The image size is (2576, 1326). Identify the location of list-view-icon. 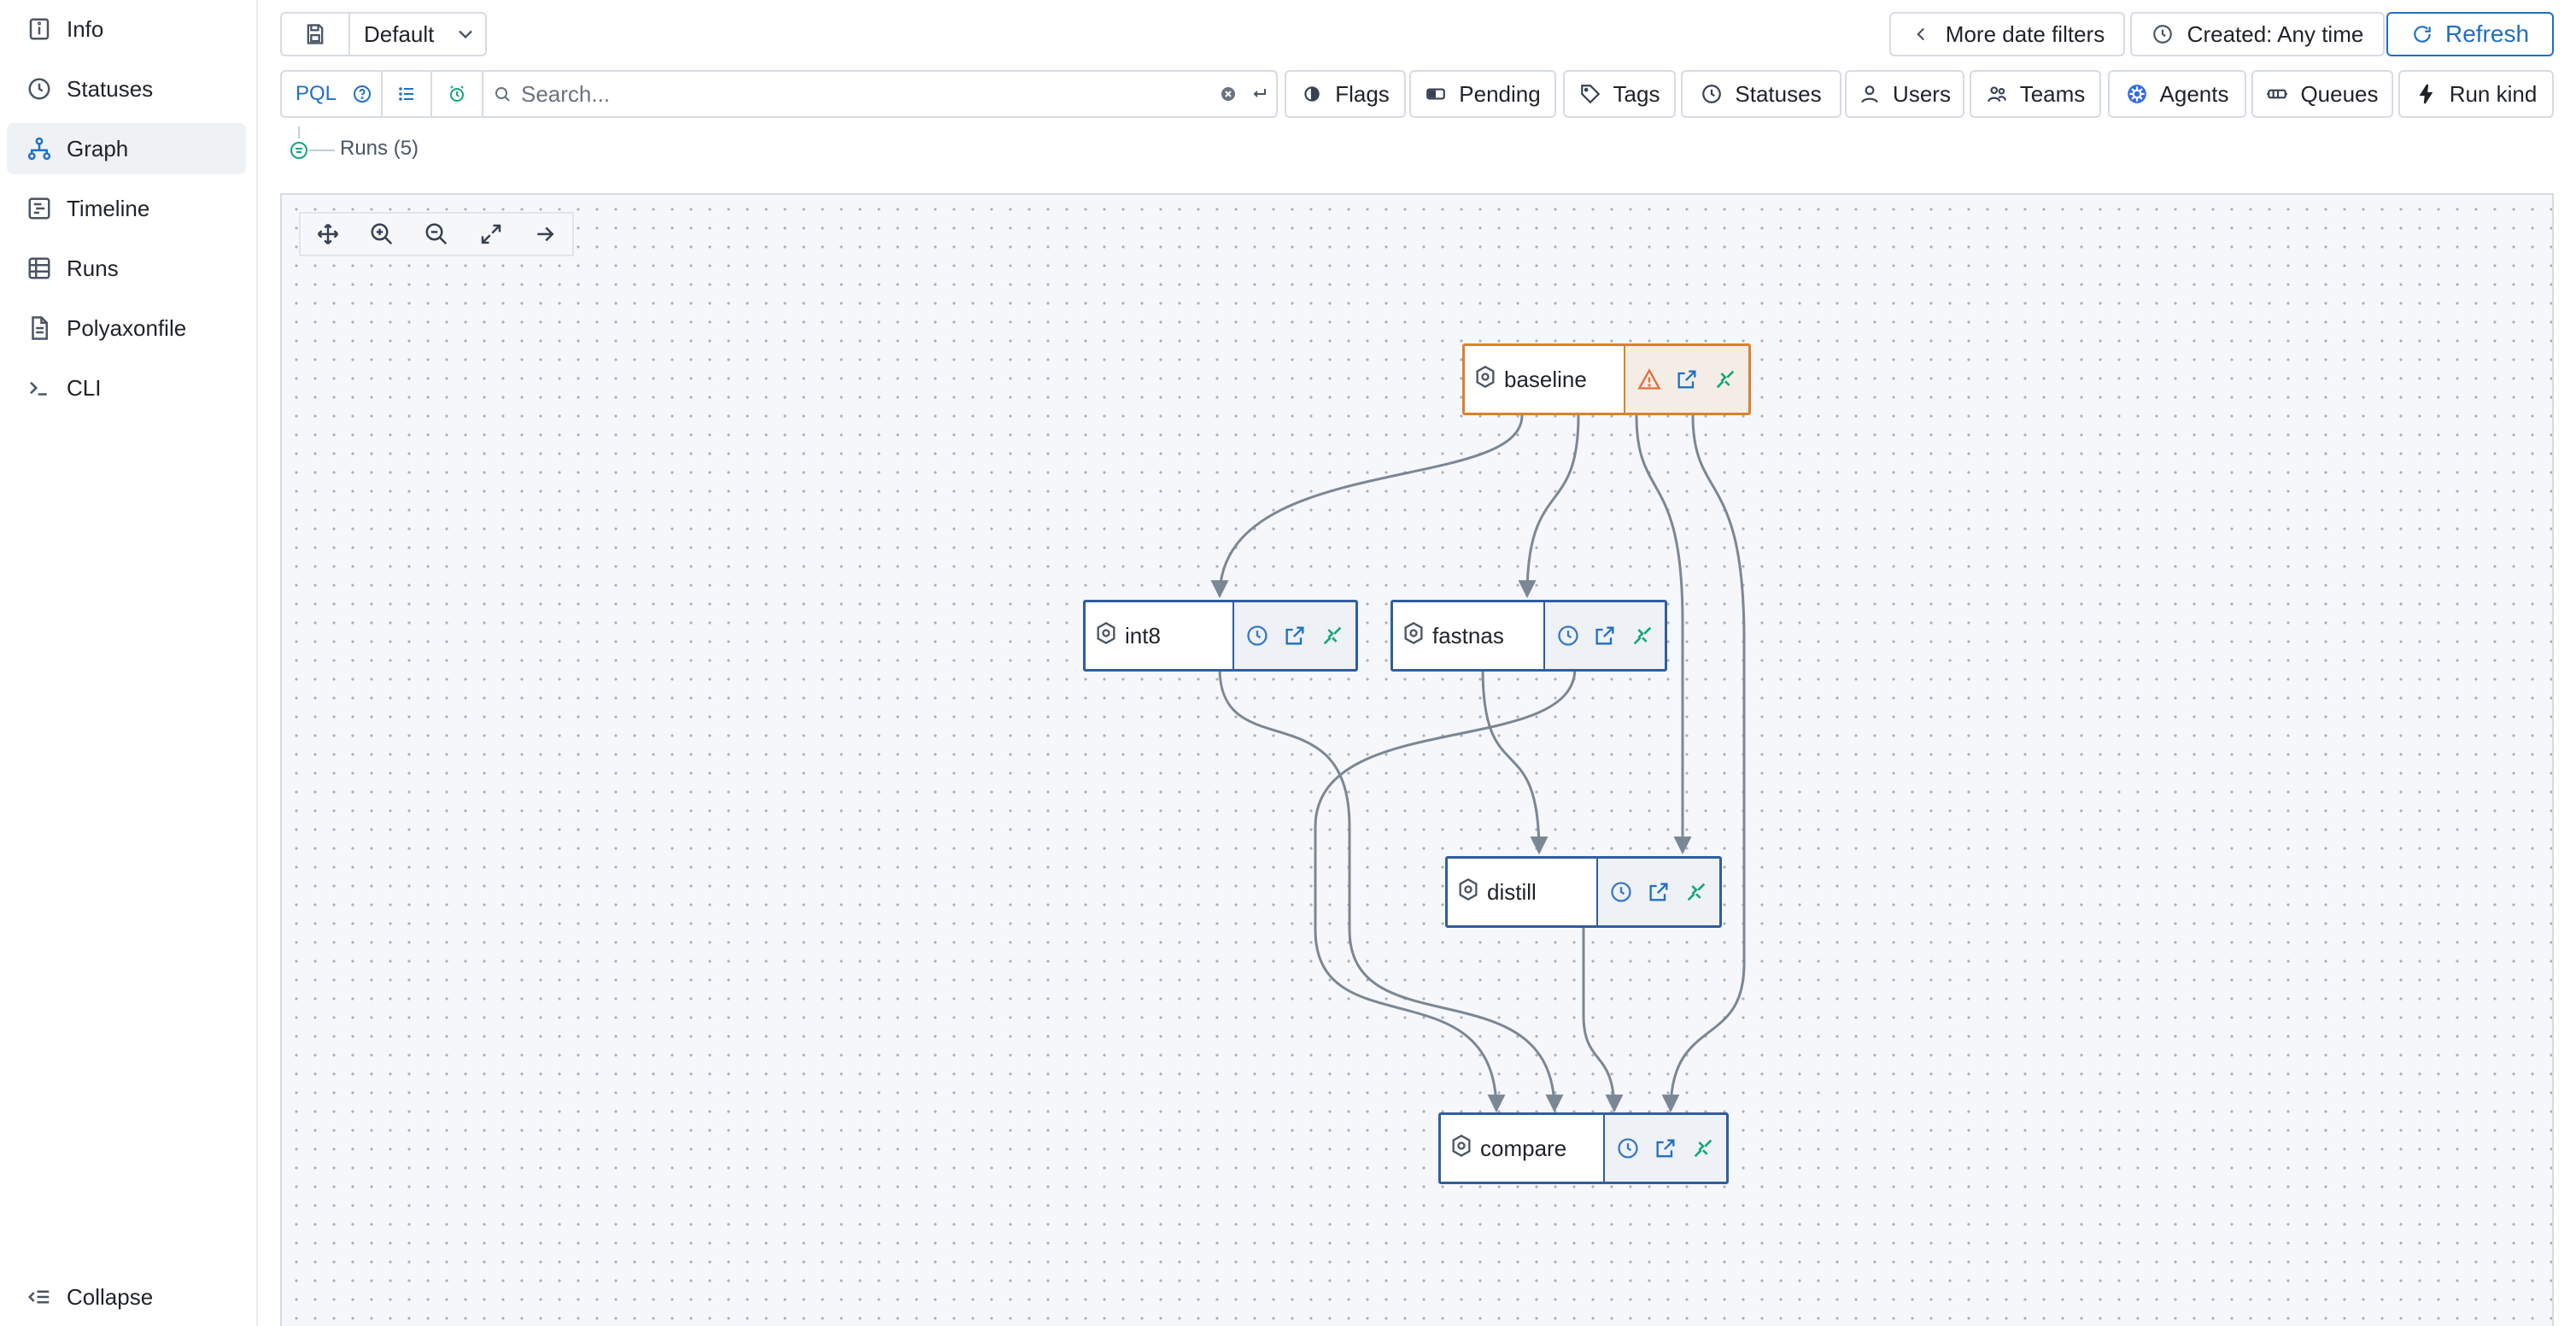
(406, 94).